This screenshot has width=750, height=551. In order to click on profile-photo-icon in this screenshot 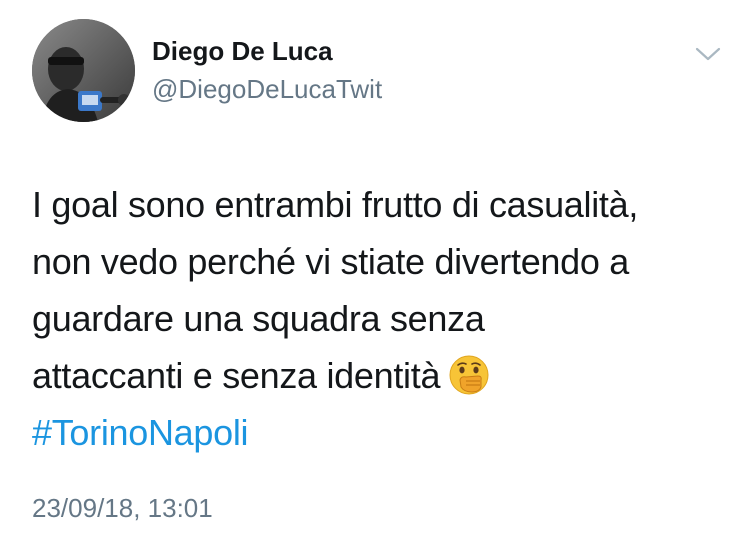, I will do `click(83, 70)`.